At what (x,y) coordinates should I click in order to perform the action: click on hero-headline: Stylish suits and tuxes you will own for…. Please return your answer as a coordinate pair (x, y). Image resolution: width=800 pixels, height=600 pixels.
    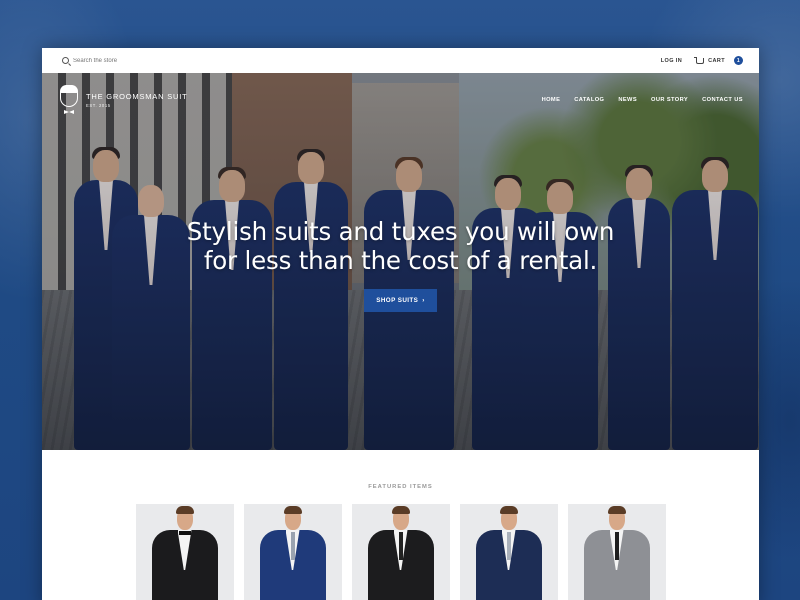
    Looking at the image, I should click on (400, 246).